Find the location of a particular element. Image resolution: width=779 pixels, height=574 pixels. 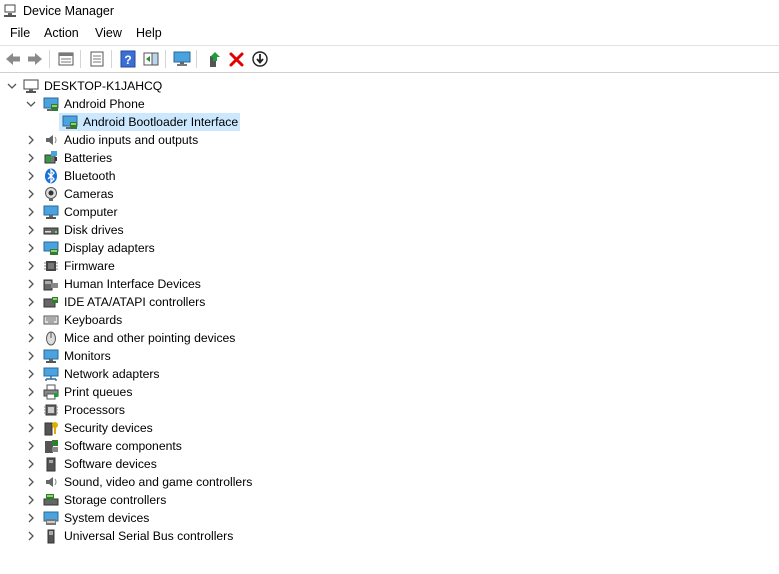

tree-item-cameras: Cameras is located at coordinates (389, 194).